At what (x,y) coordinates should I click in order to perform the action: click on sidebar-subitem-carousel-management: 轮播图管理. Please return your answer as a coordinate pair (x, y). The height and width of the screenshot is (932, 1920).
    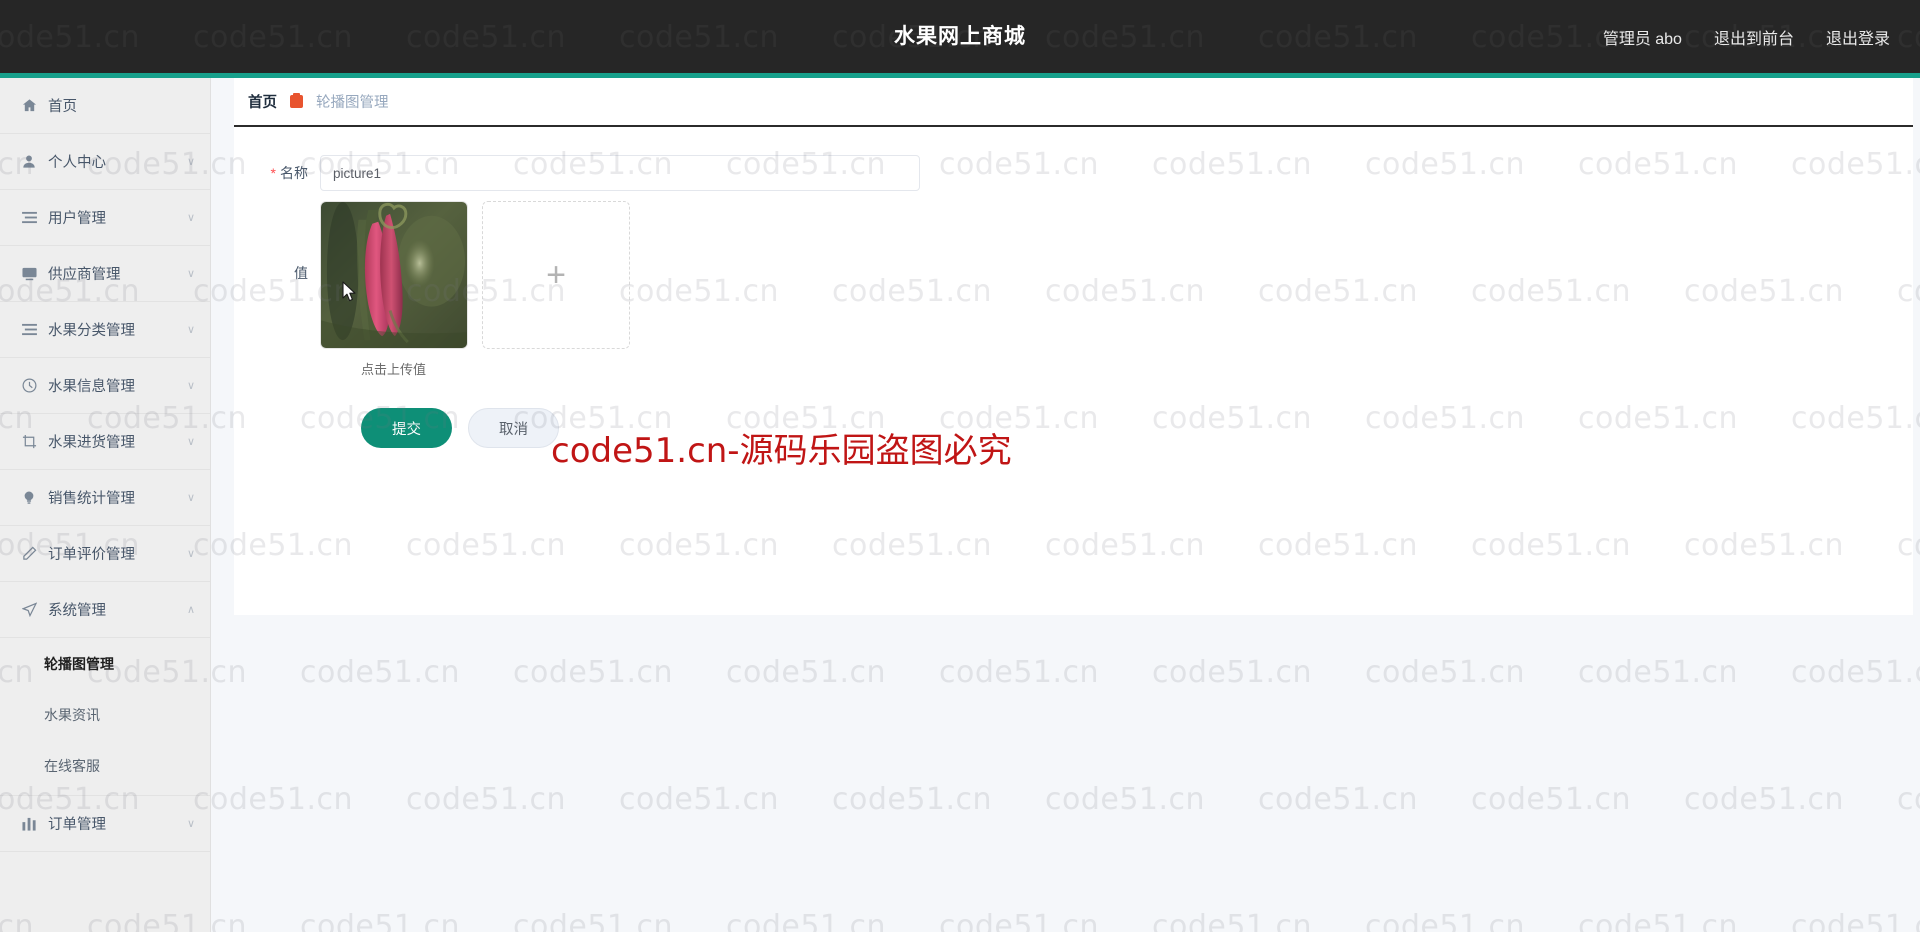
    Looking at the image, I should click on (105, 663).